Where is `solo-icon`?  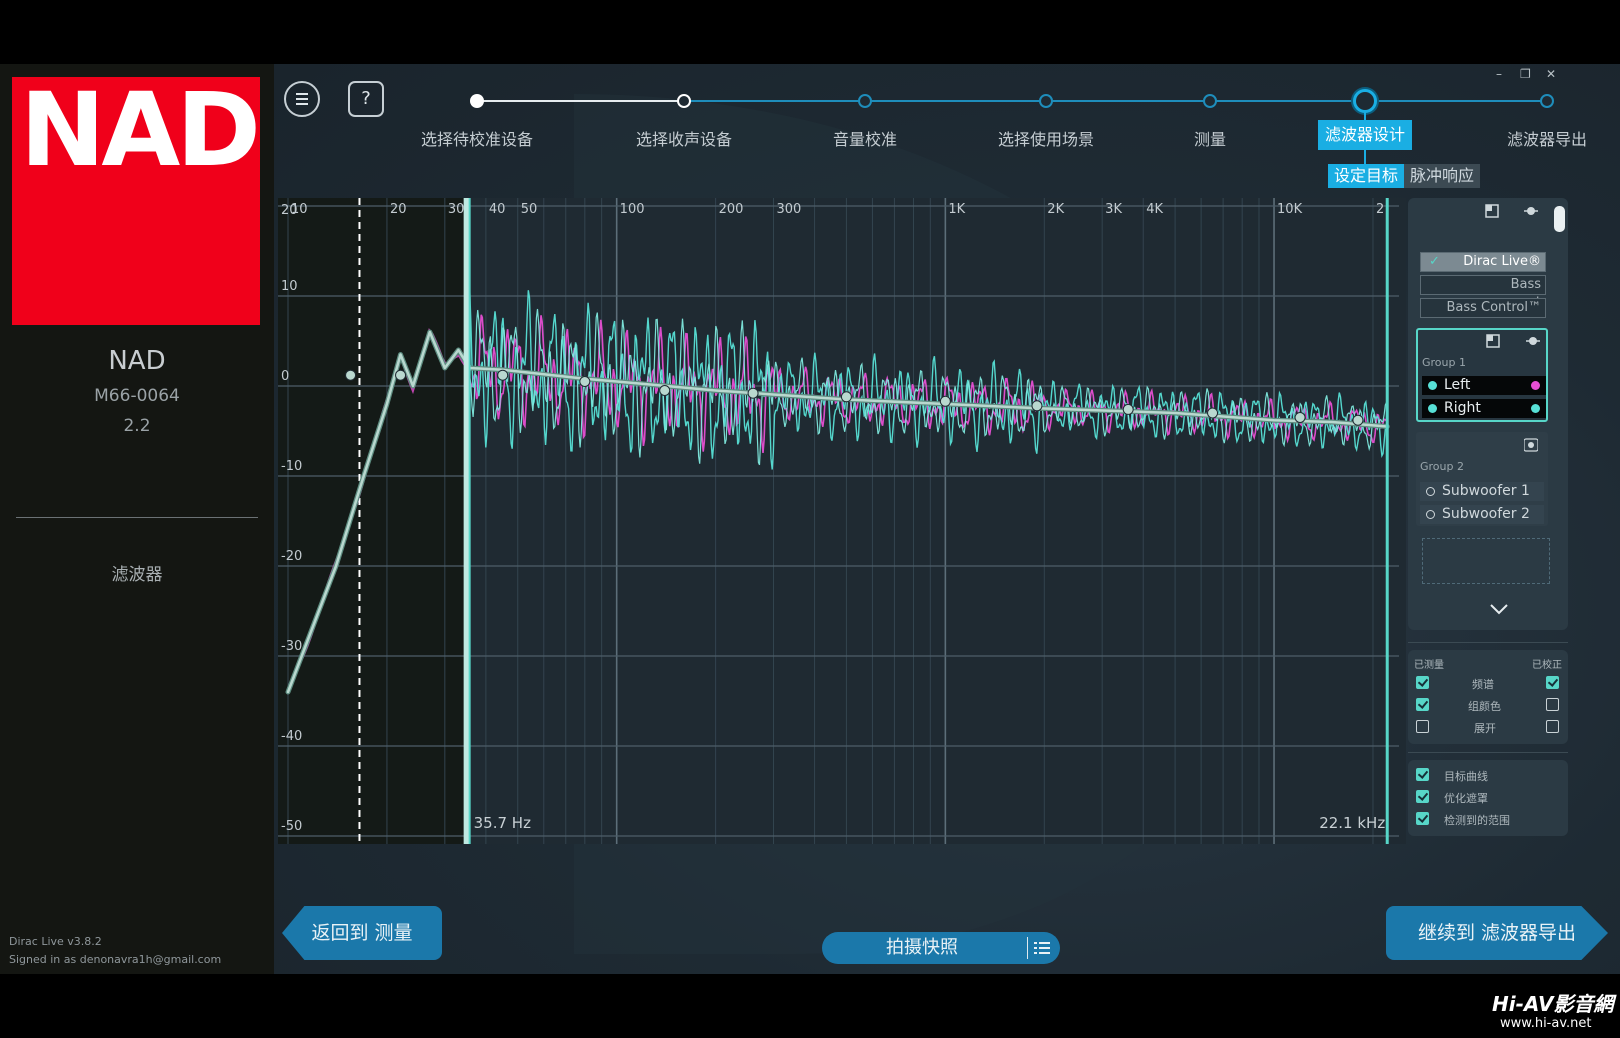 solo-icon is located at coordinates (1531, 211).